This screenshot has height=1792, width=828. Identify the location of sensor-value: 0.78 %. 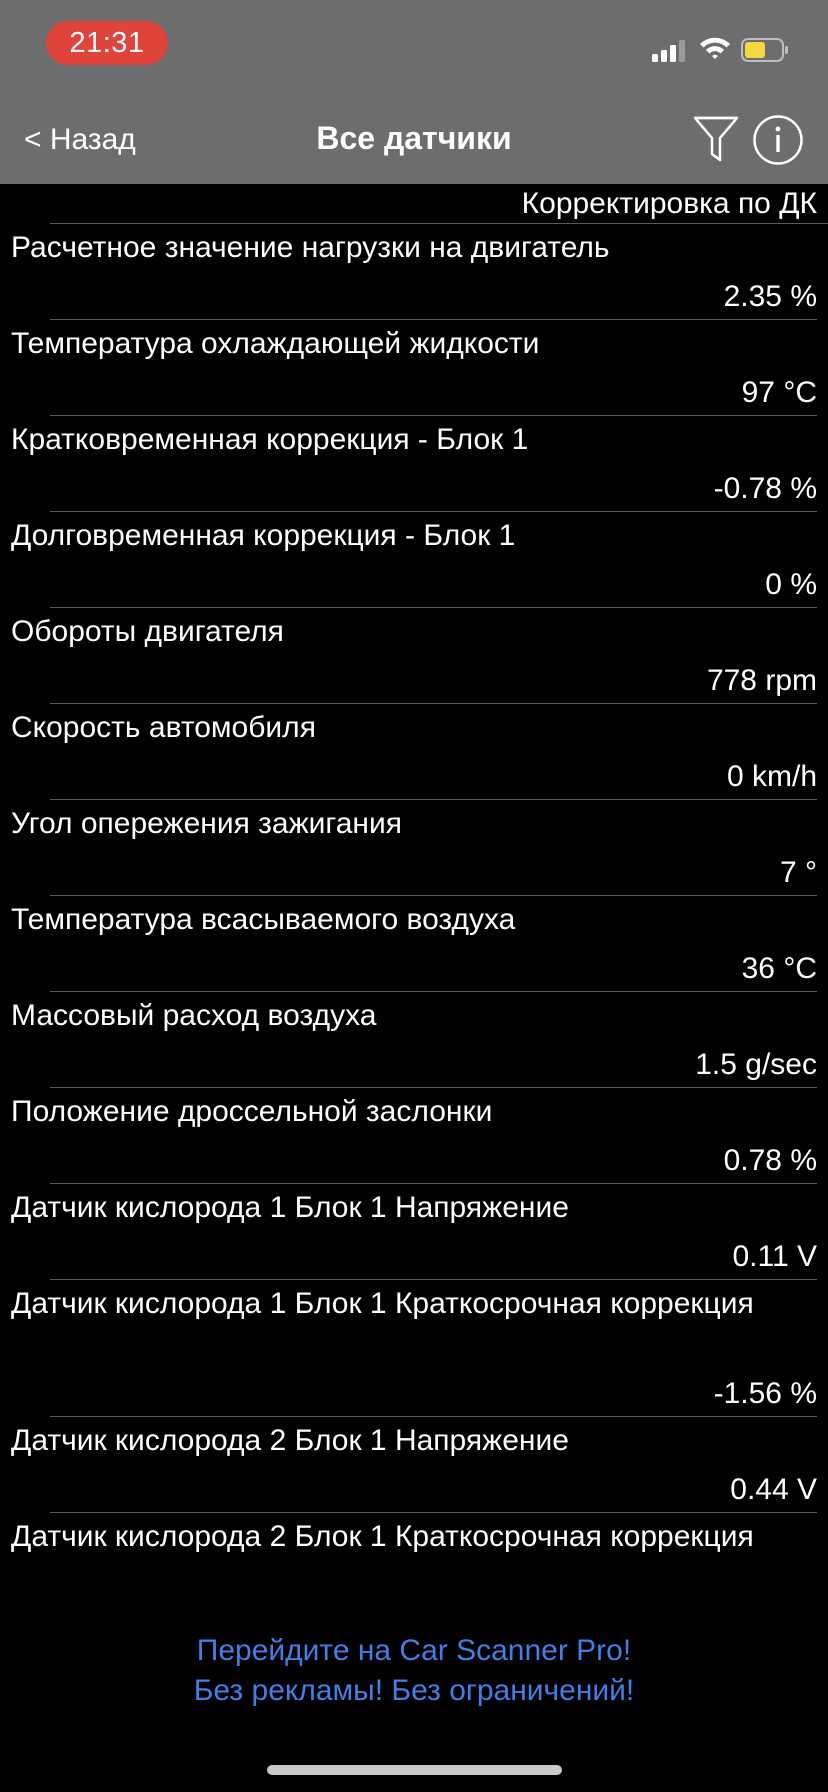
(770, 1160).